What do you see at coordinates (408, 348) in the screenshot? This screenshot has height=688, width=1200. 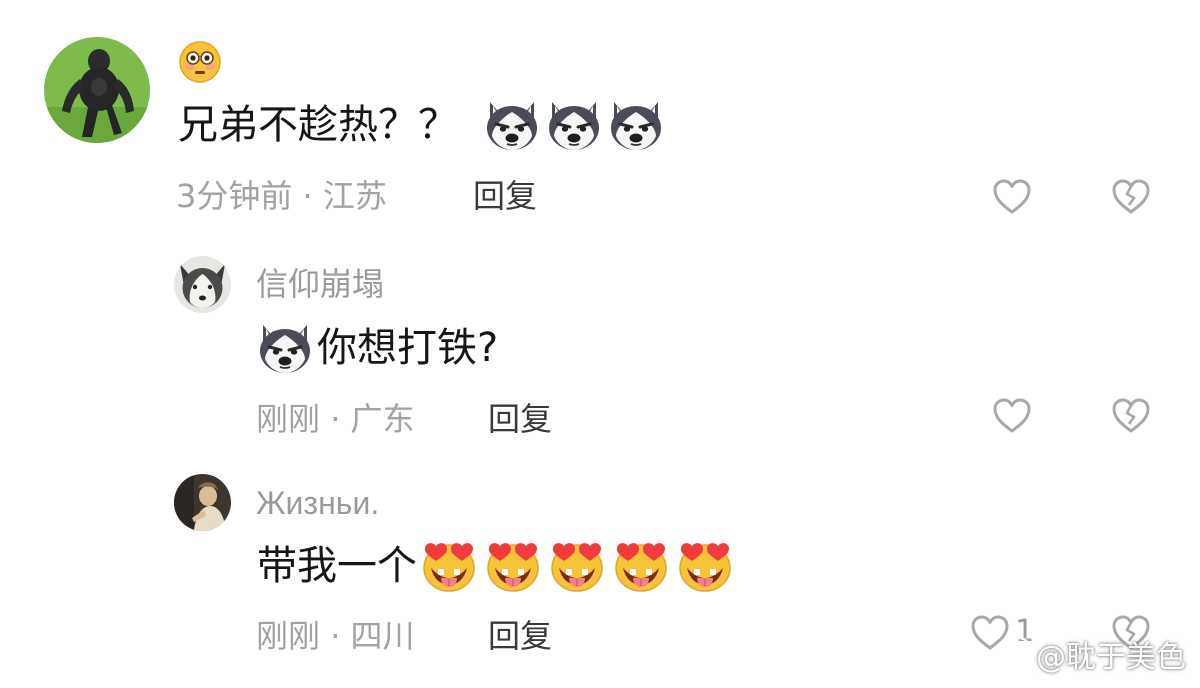 I see `comment-text: 你想打铁?` at bounding box center [408, 348].